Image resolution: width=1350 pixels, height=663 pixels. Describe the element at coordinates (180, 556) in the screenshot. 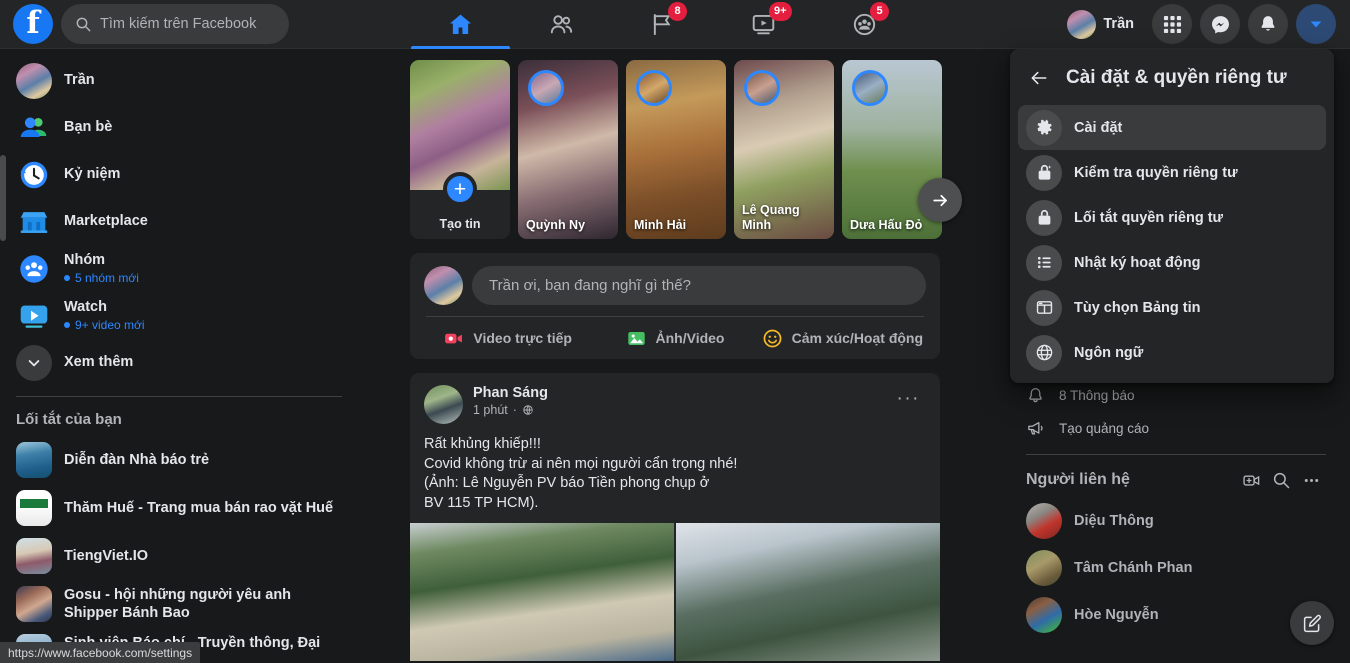

I see `list-item: TiengViet.IO` at that location.